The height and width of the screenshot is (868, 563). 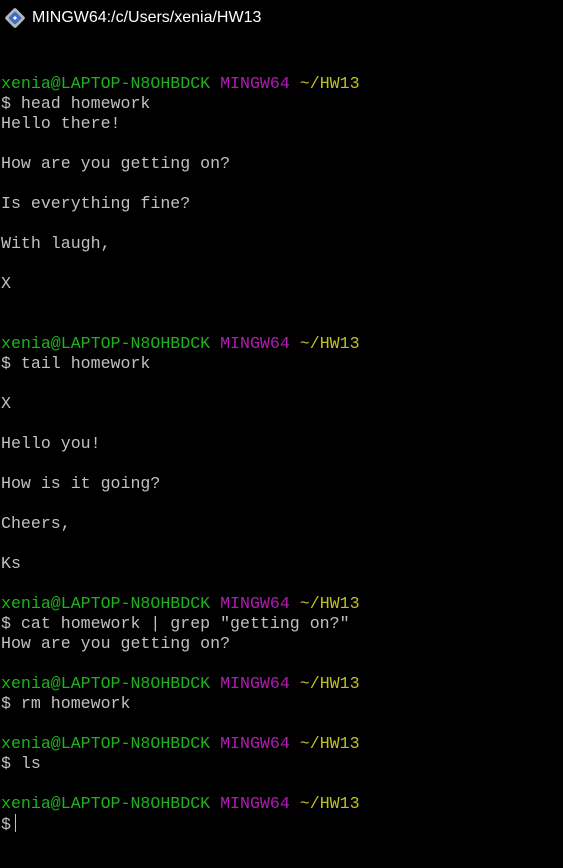 What do you see at coordinates (76, 103) in the screenshot?
I see `line-text: $ head homework` at bounding box center [76, 103].